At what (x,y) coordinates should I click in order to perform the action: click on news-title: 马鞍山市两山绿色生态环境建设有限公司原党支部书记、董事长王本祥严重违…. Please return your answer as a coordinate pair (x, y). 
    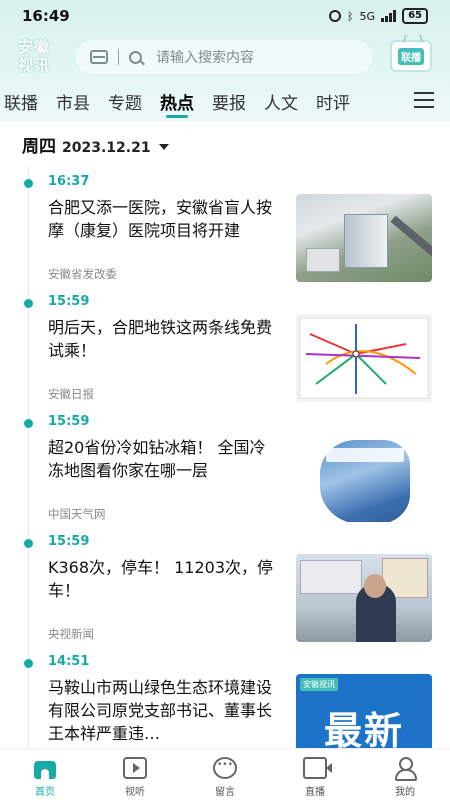
    Looking at the image, I should click on (164, 710).